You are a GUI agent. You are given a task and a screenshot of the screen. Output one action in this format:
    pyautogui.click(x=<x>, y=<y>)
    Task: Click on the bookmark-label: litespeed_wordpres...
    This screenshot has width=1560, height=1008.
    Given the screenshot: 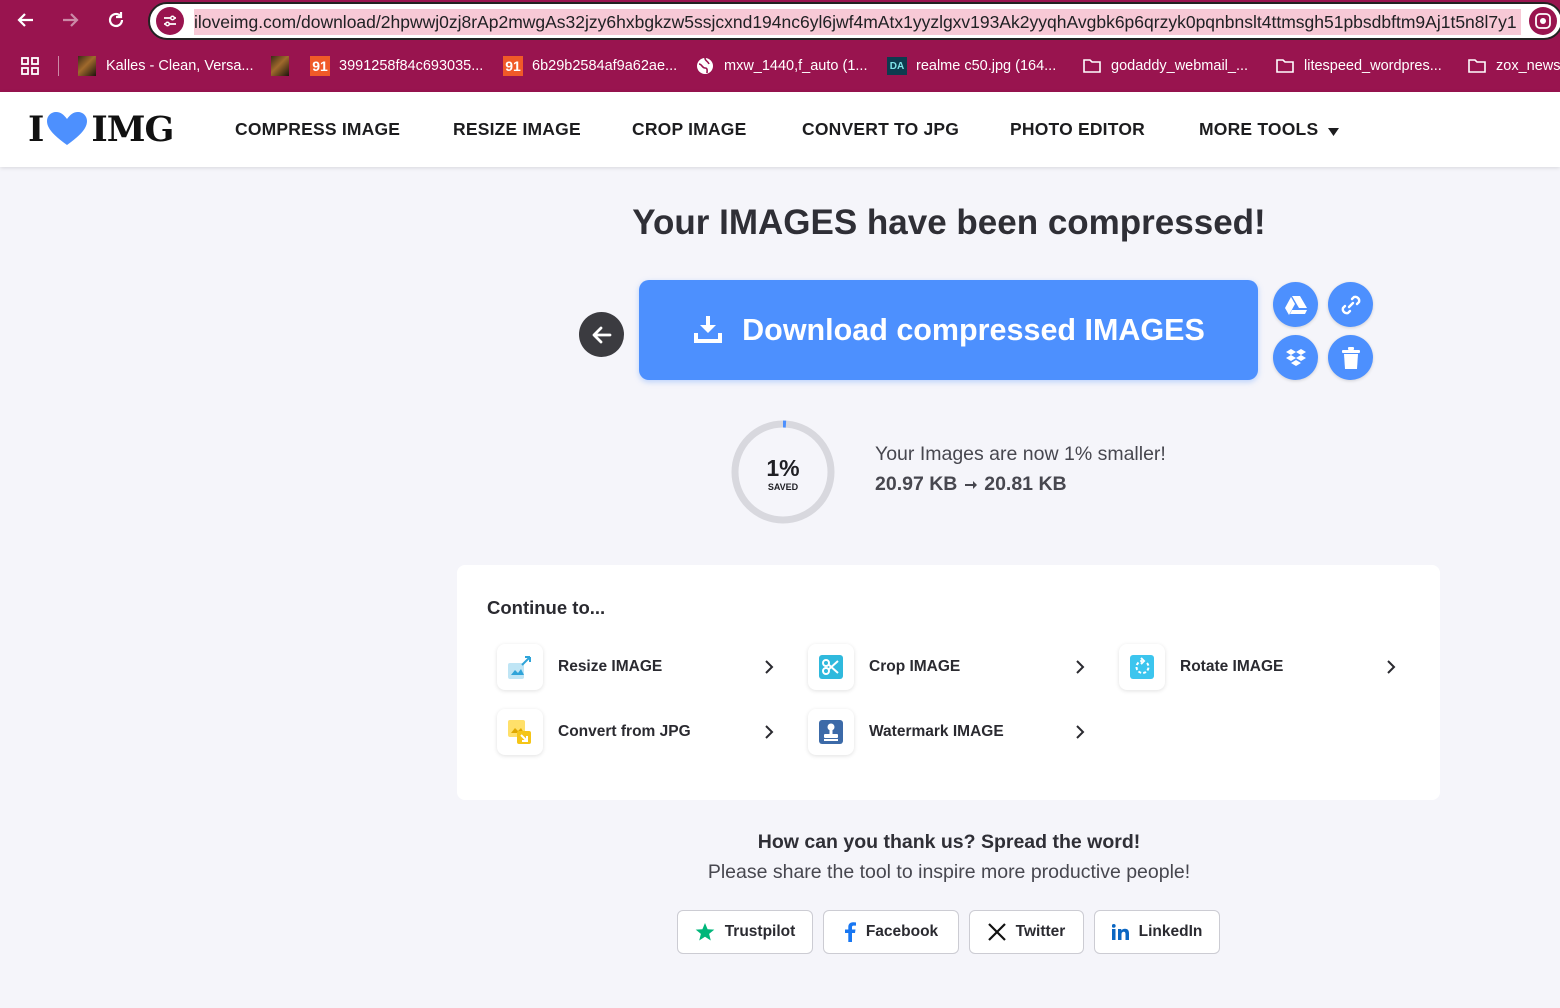 What is the action you would take?
    pyautogui.click(x=1373, y=66)
    